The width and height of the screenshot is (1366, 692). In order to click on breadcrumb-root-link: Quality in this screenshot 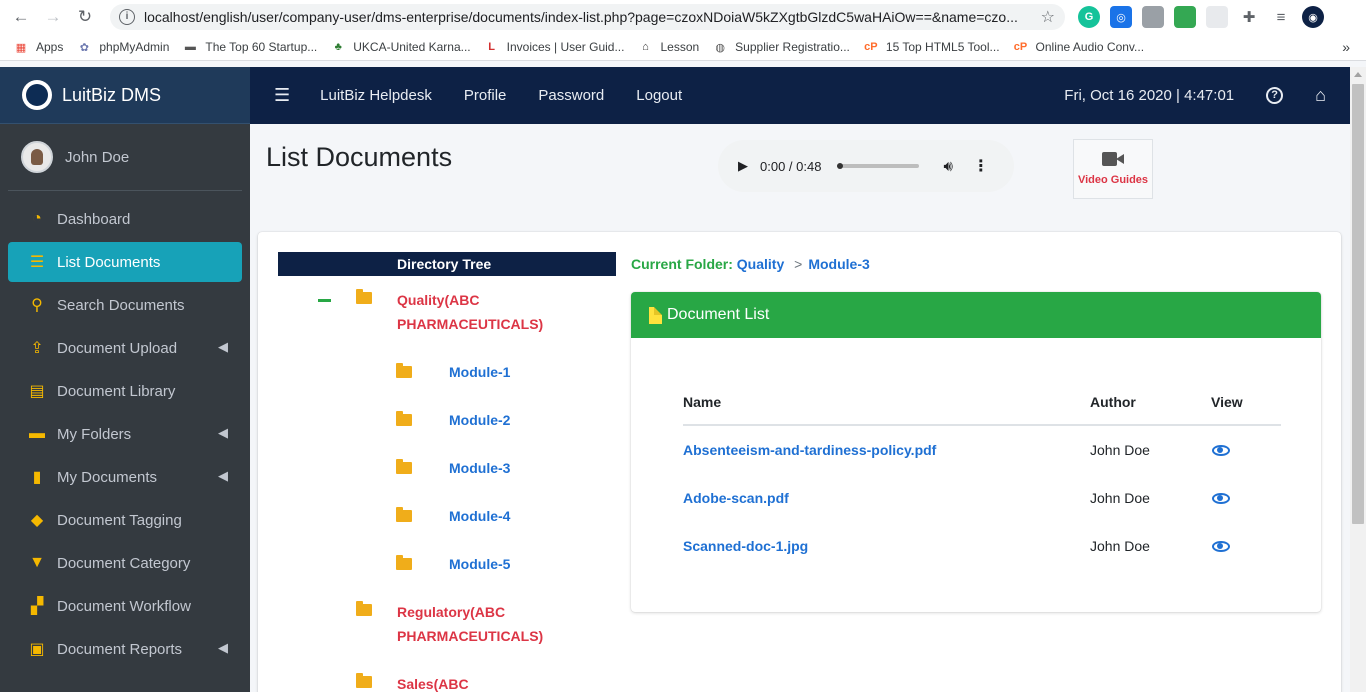, I will do `click(760, 264)`.